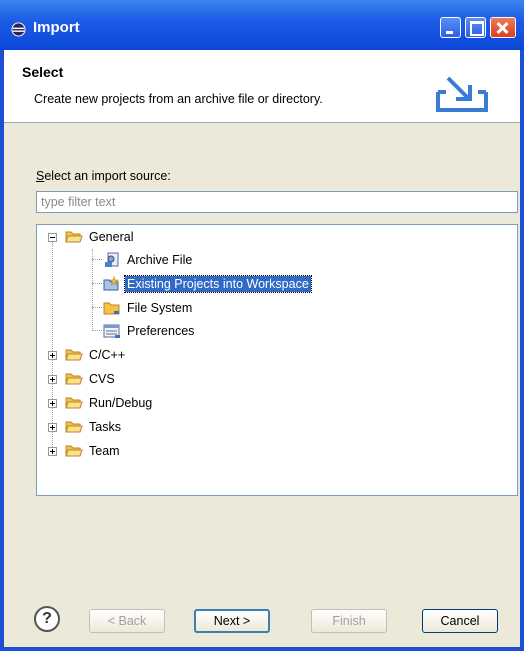 The image size is (524, 651). What do you see at coordinates (105, 427) in the screenshot?
I see `tree-item-label: Tasks` at bounding box center [105, 427].